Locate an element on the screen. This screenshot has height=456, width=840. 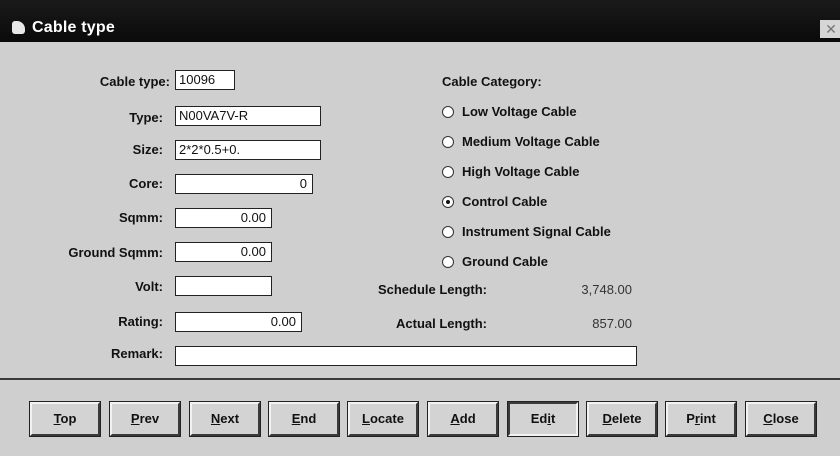
schedule-length-label: Schedule Length: is located at coordinates (432, 289).